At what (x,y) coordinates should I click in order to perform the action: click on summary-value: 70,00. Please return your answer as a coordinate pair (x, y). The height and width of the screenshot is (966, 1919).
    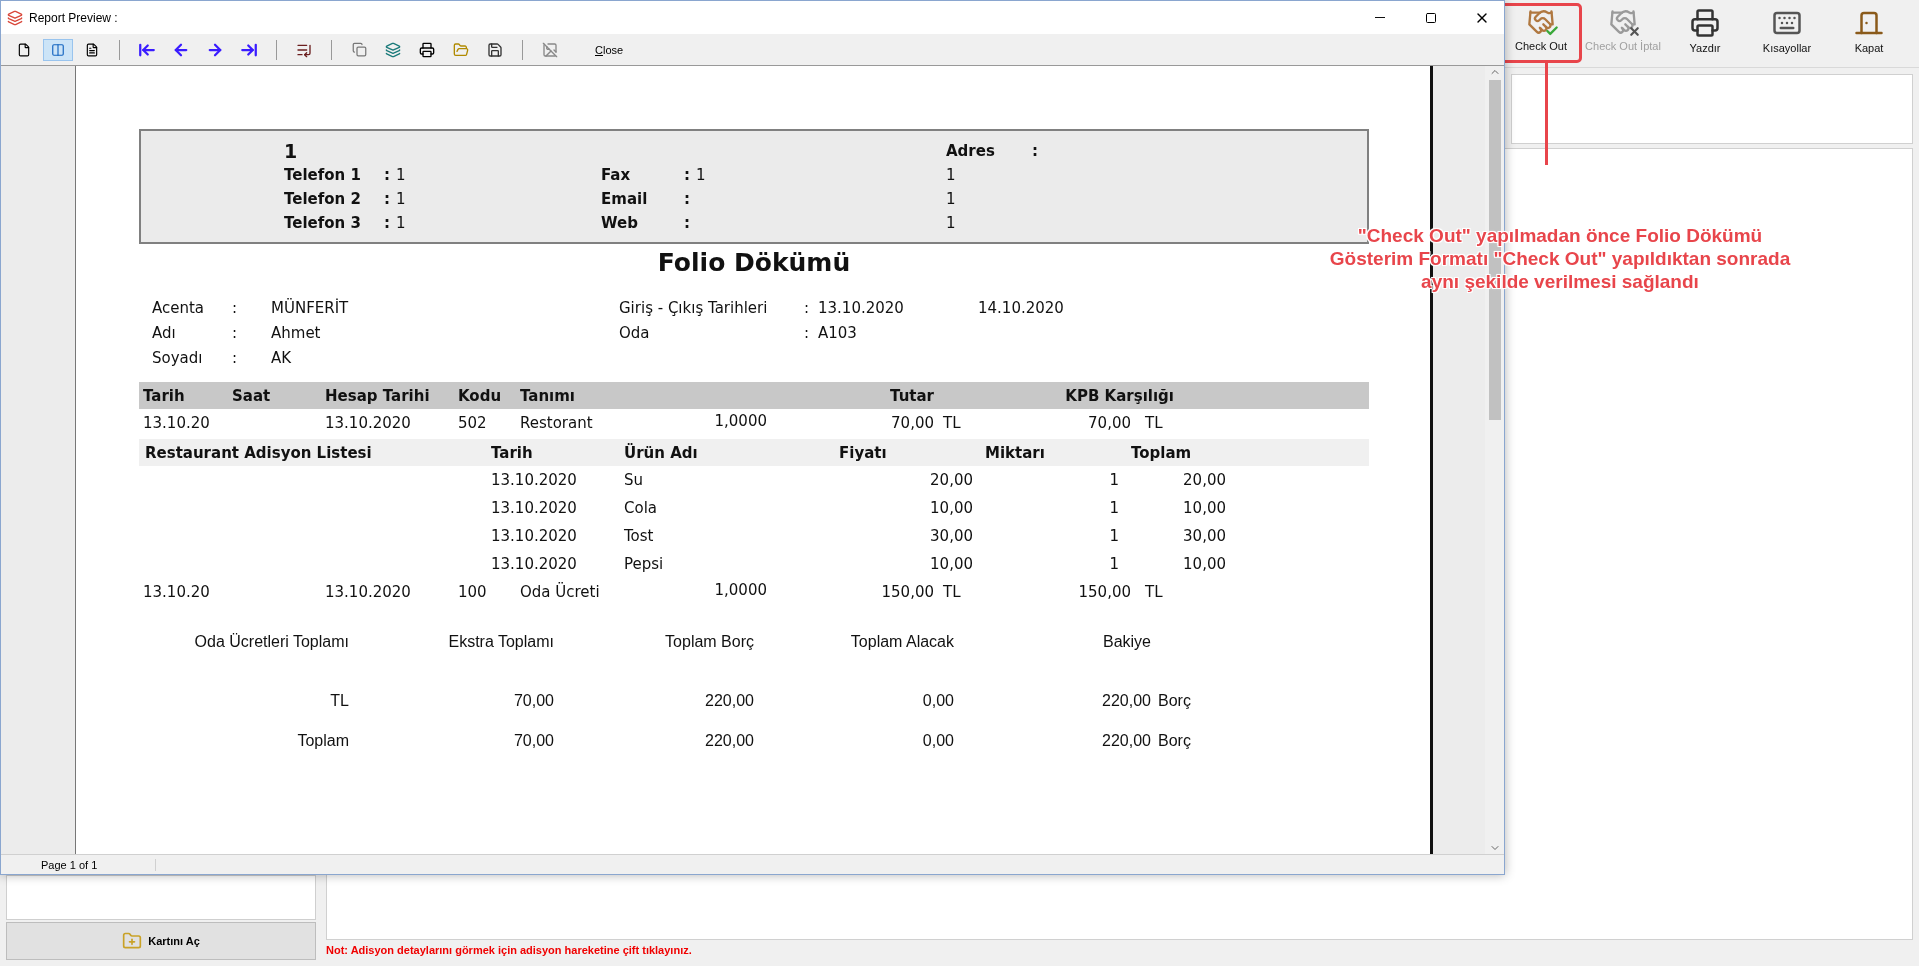
    Looking at the image, I should click on (533, 740).